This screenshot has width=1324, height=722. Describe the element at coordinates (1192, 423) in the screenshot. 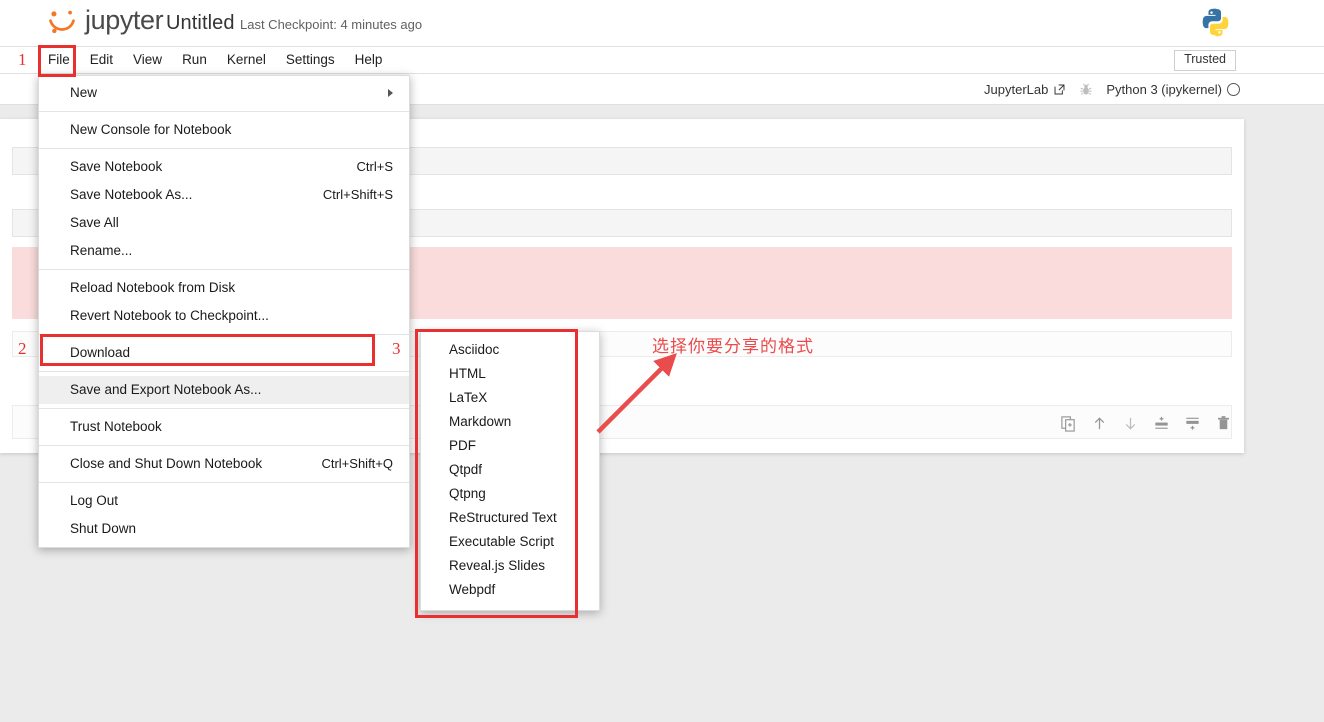

I see `insert-cell-below-icon` at that location.